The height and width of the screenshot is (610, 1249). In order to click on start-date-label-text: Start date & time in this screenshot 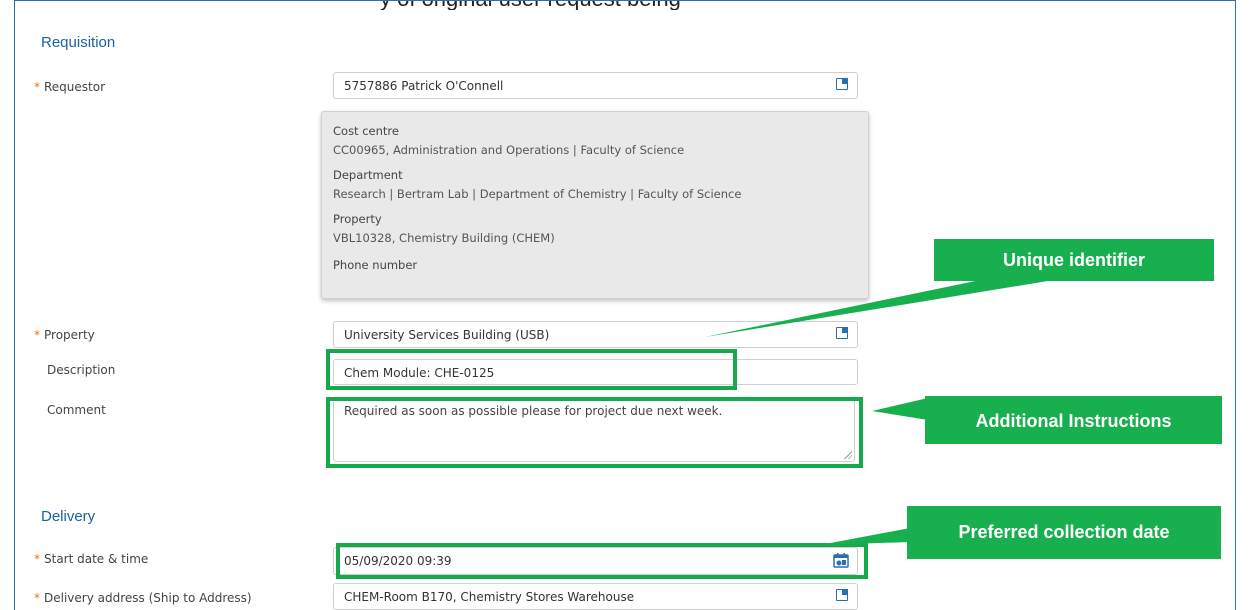, I will do `click(96, 559)`.